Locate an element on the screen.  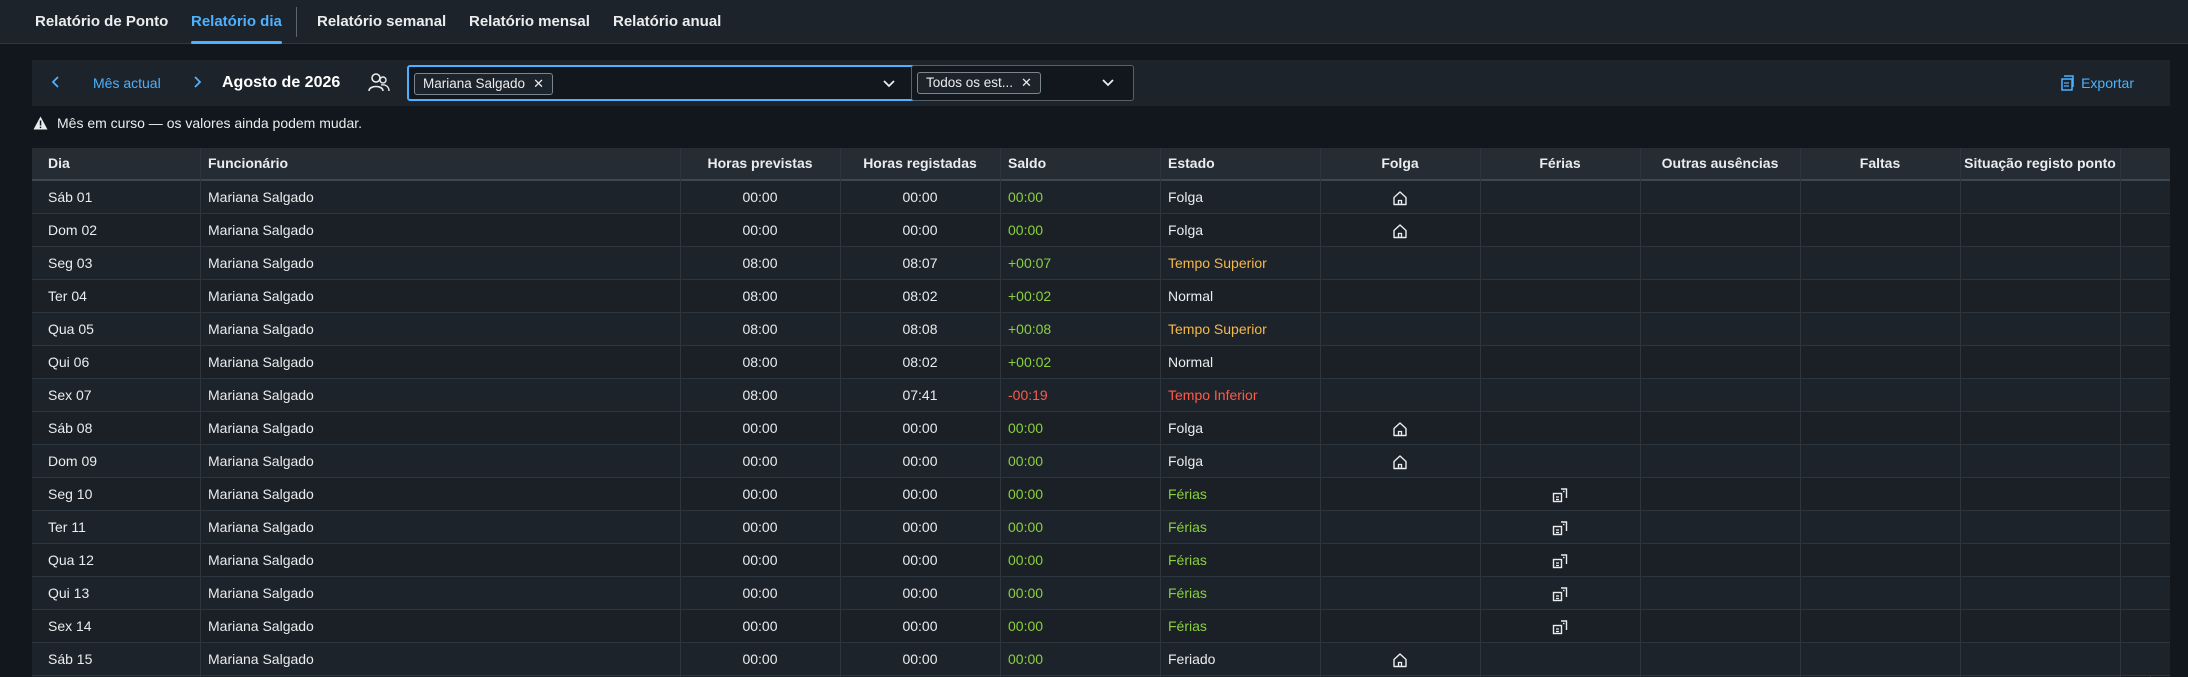
next-month-button is located at coordinates (197, 82).